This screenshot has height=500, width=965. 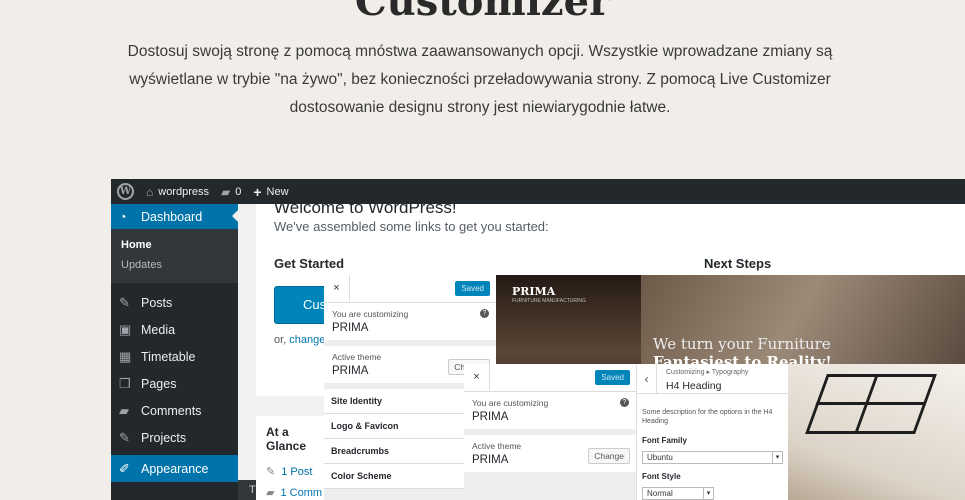 I want to click on media-icon: ▣, so click(x=125, y=329).